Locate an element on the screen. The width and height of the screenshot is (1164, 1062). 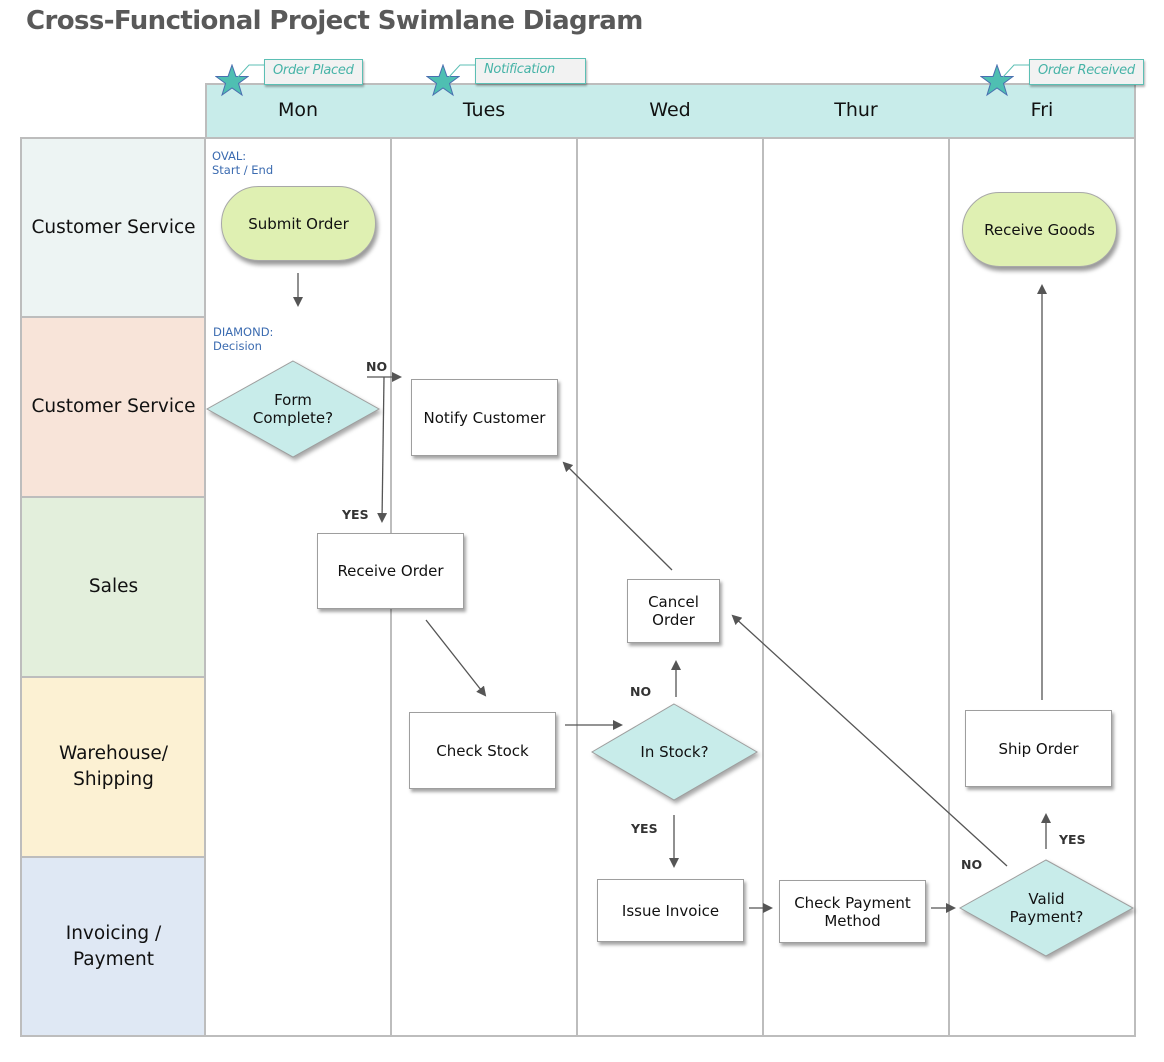
lane-label-text: Warehouse/ Shipping is located at coordinates (113, 766).